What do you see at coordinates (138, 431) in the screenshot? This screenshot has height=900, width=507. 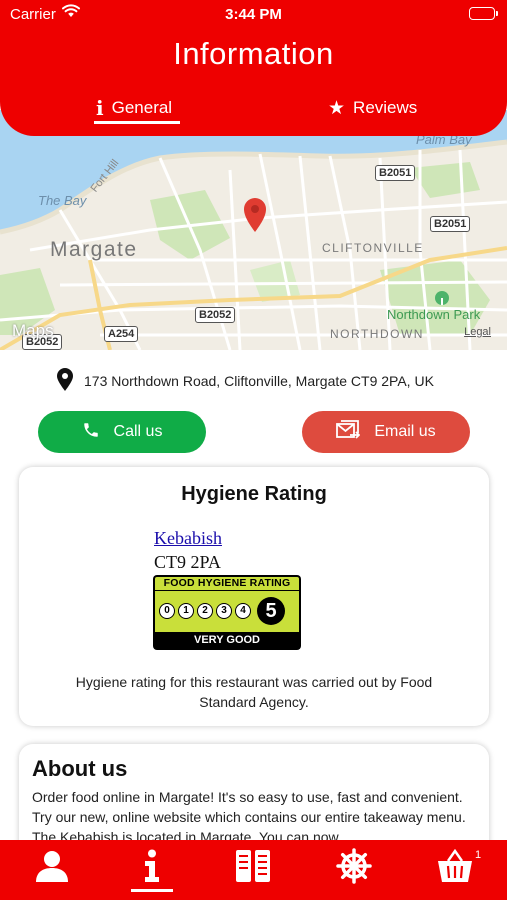 I see `call-us-label: Call us` at bounding box center [138, 431].